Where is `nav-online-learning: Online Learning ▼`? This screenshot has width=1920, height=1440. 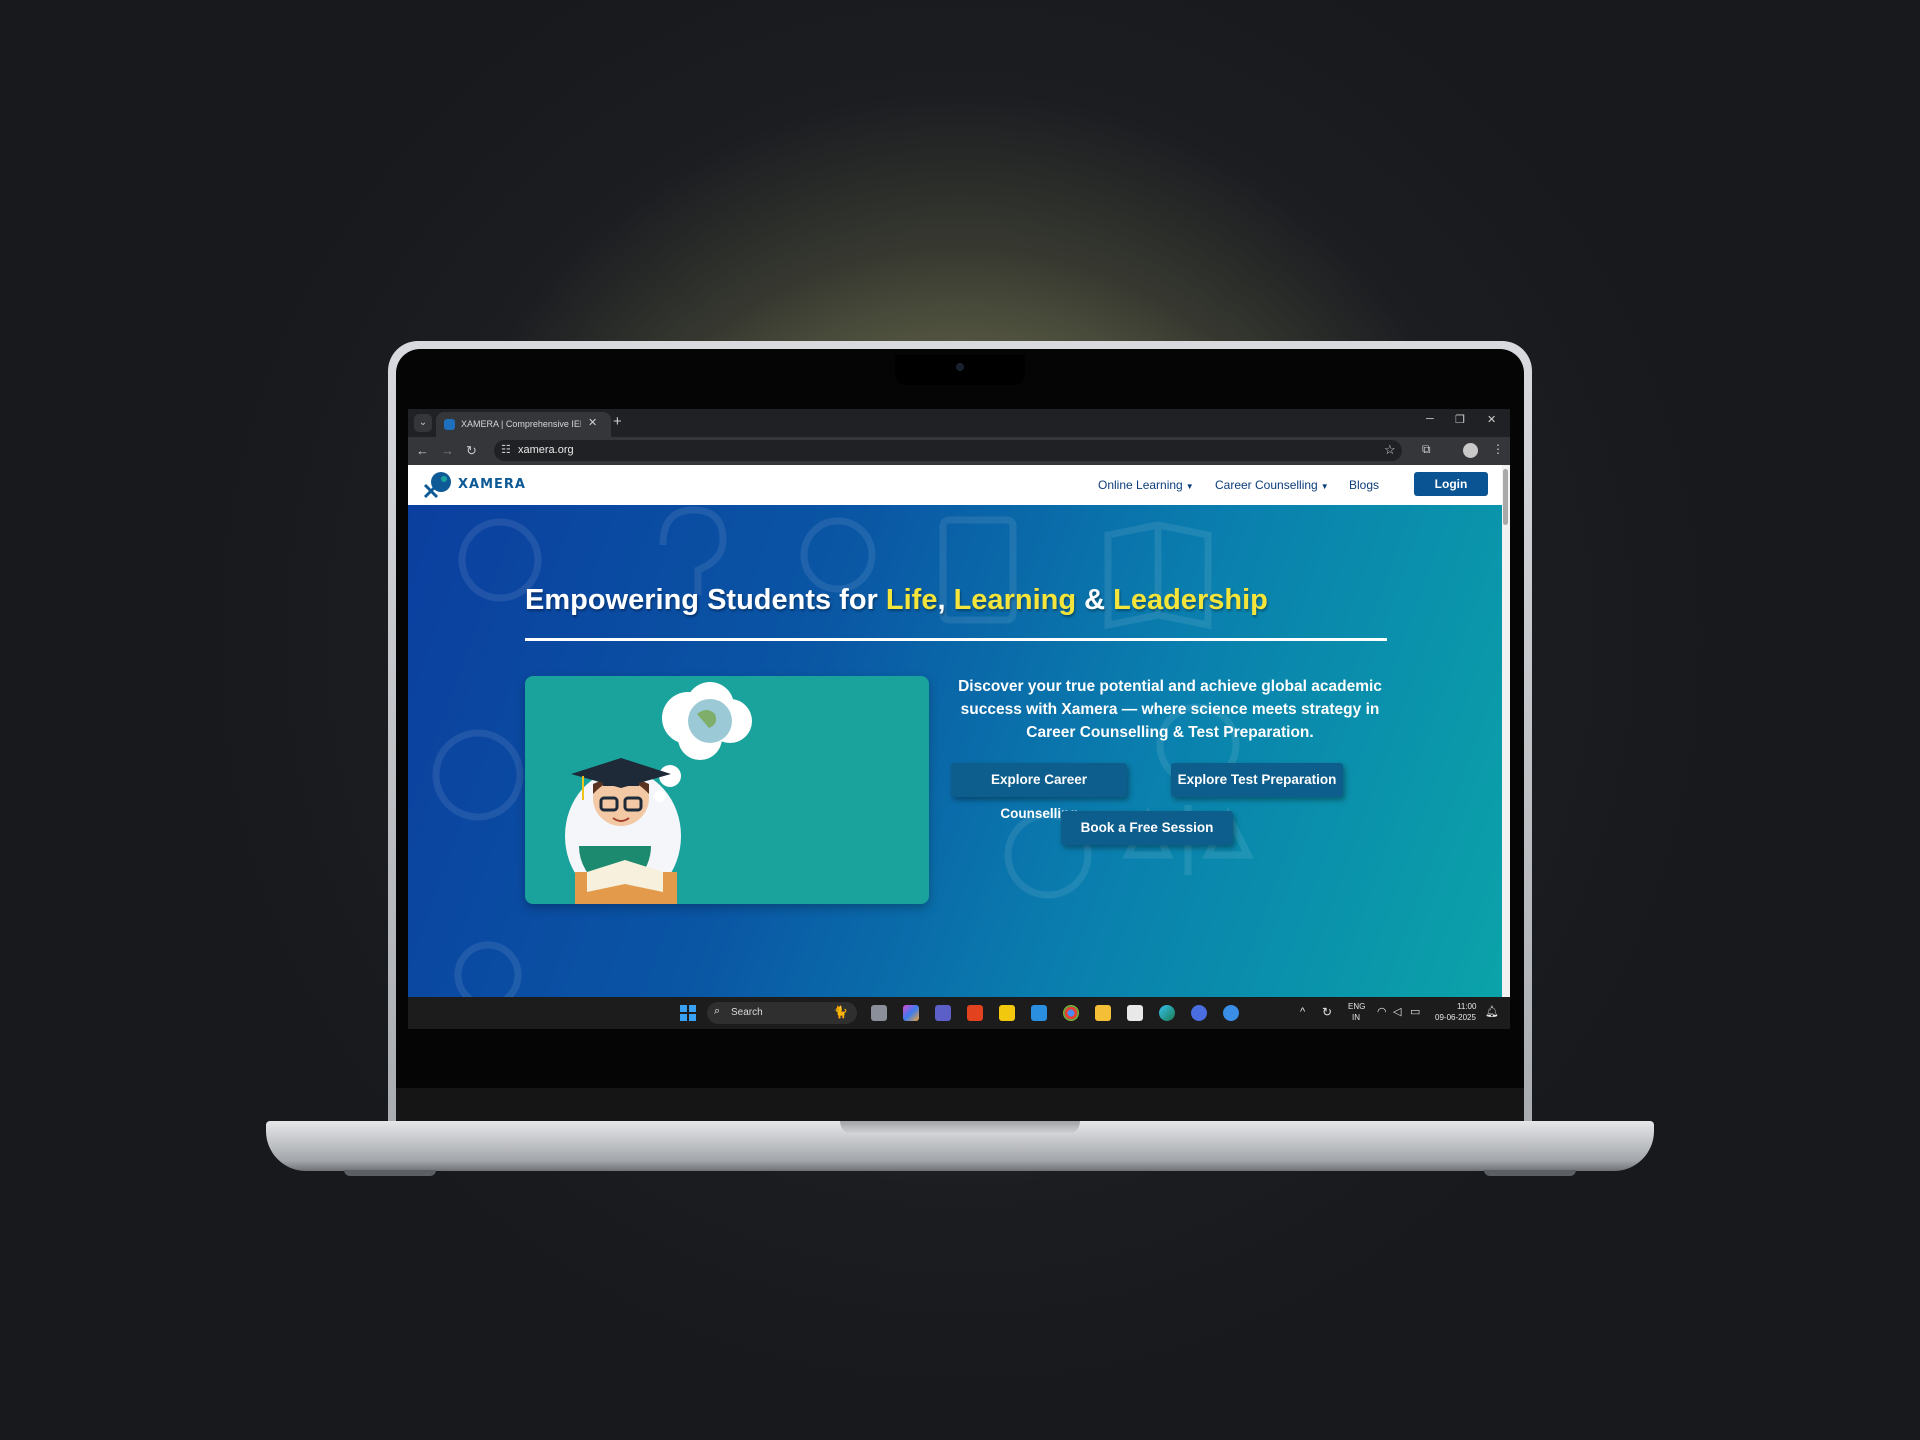
nav-online-learning: Online Learning ▼ is located at coordinates (1146, 485).